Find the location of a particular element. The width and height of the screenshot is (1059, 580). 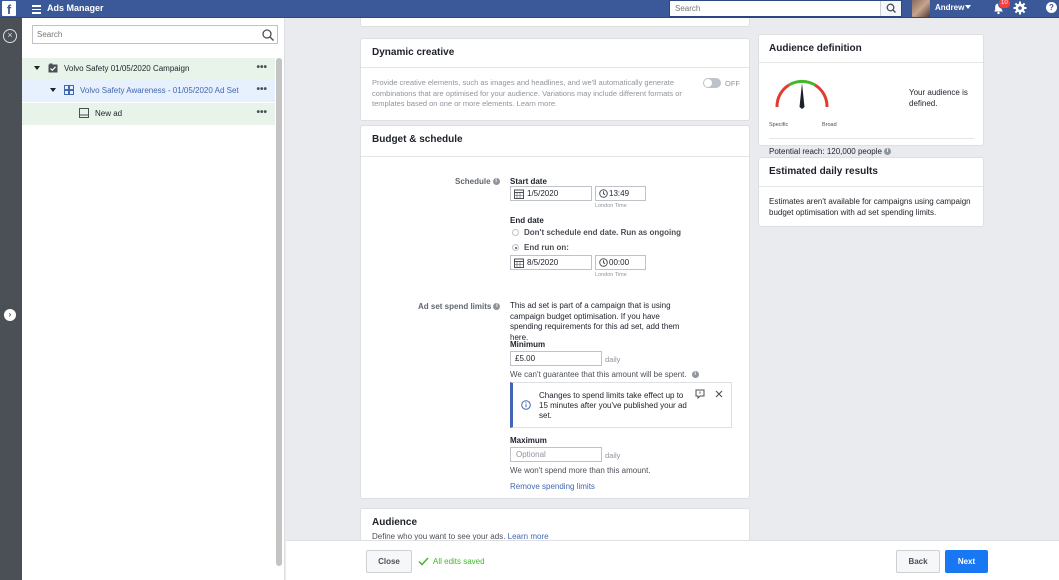

gauge-specific-label: Specific is located at coordinates (779, 125).